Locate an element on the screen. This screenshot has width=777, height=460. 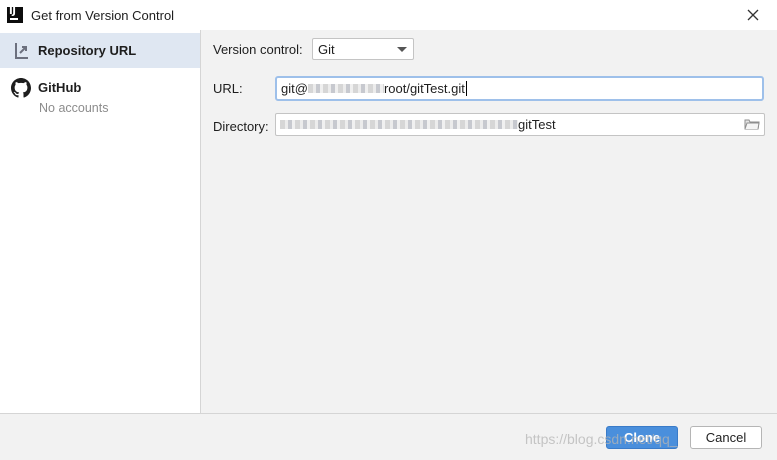
title-bar: IJ Get from Version Control is located at coordinates (388, 15).